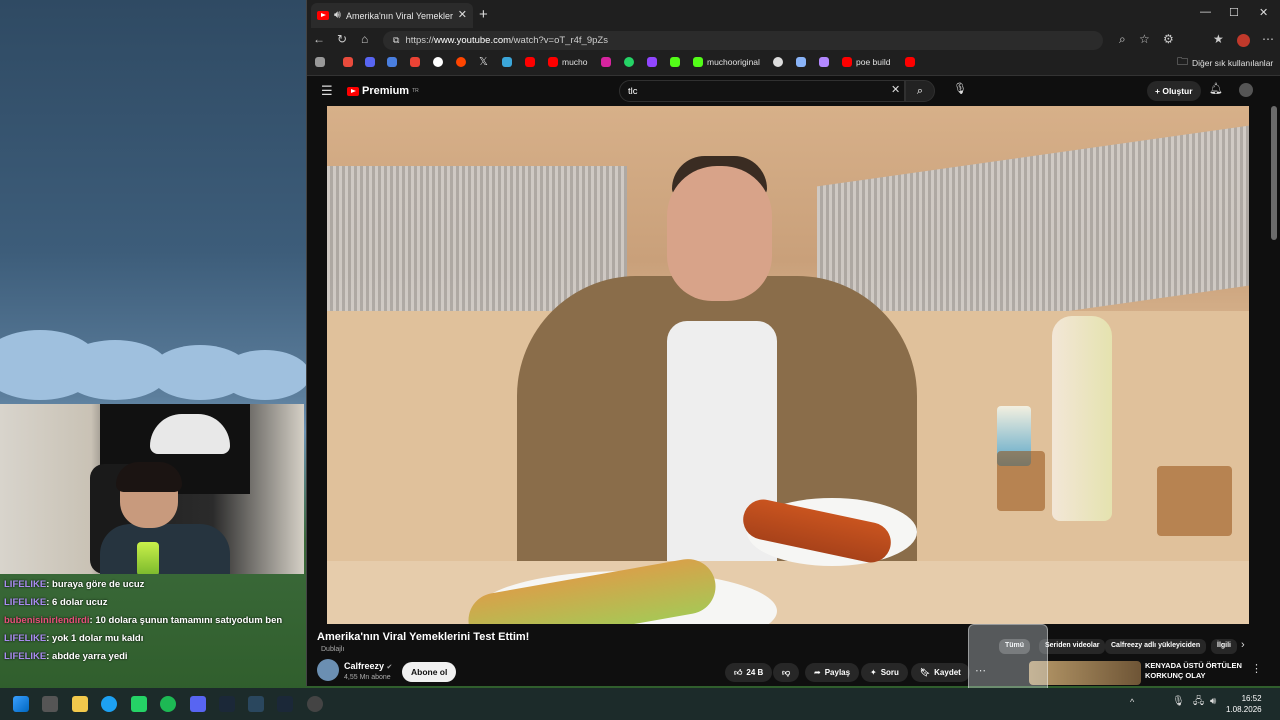 This screenshot has height=720, width=1280. What do you see at coordinates (56, 602) in the screenshot?
I see `chat-message: LIFELIKE: 6 dolar ucuz` at bounding box center [56, 602].